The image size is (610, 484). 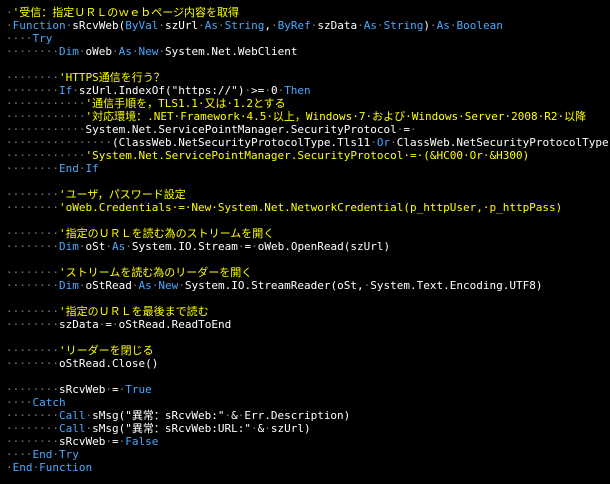 I want to click on code-keyword: Or, so click(x=383, y=142).